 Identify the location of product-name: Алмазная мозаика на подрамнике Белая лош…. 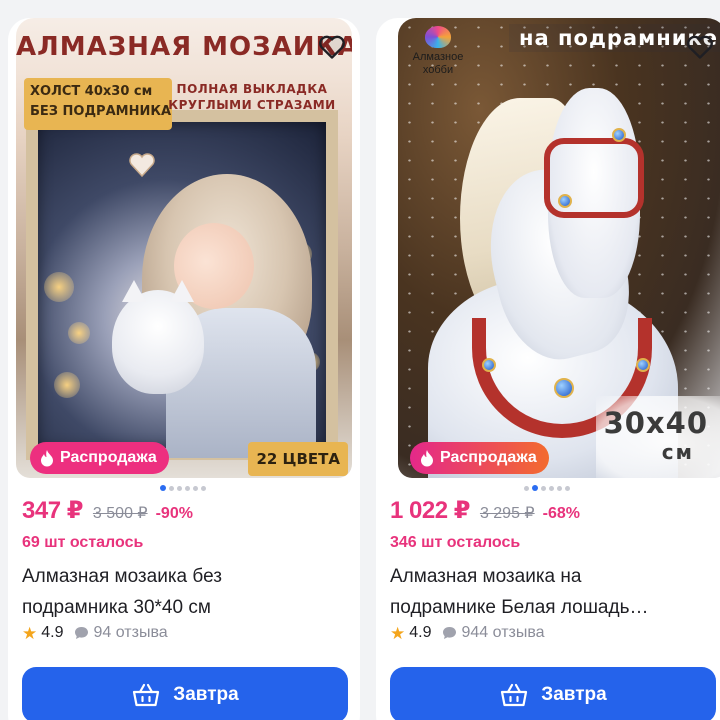
(555, 592).